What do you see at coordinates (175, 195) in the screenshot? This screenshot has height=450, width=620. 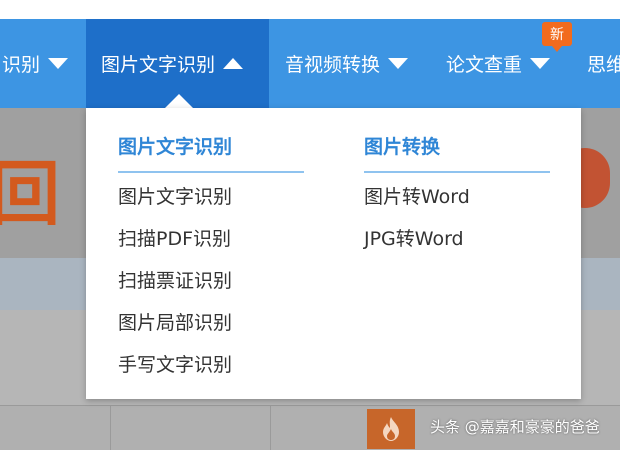 I see `menu-link: 图片文字识别` at bounding box center [175, 195].